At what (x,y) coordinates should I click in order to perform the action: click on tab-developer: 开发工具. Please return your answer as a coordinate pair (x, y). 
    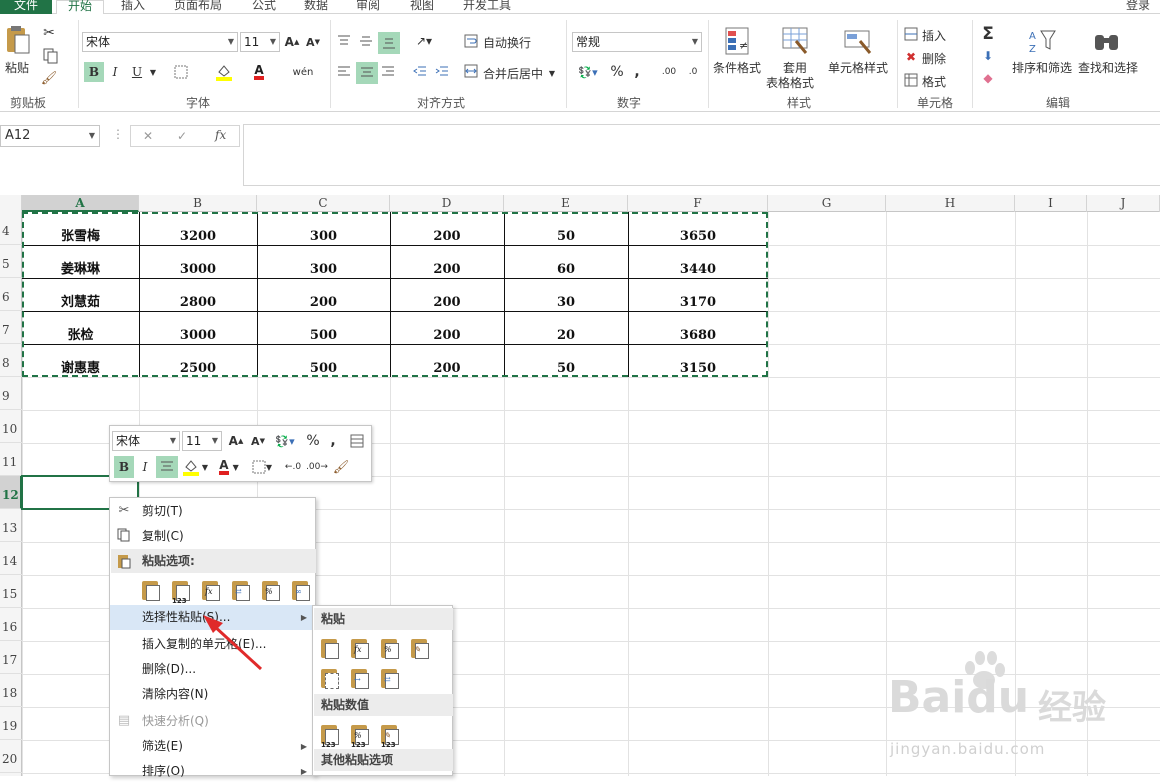
    Looking at the image, I should click on (487, 7).